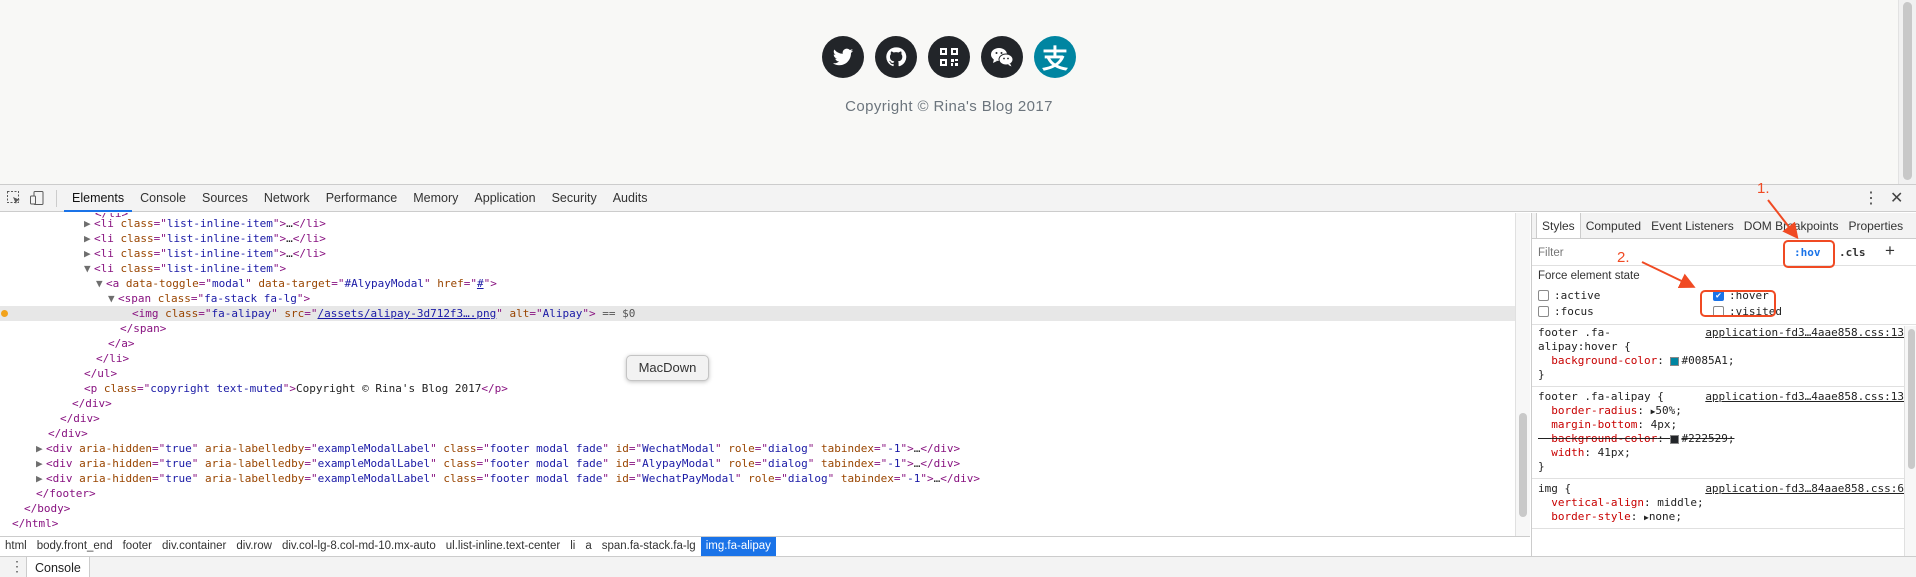  I want to click on elements-scrollbar-thumb, so click(1523, 465).